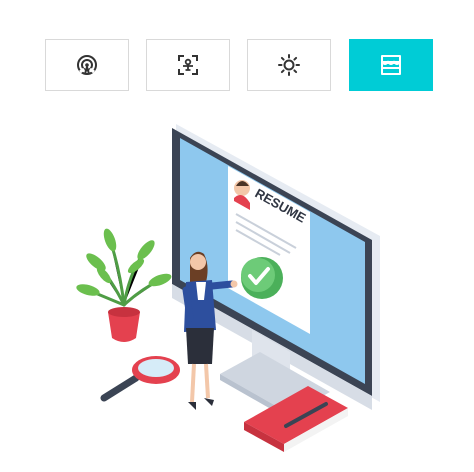  I want to click on tab-store, so click(391, 65).